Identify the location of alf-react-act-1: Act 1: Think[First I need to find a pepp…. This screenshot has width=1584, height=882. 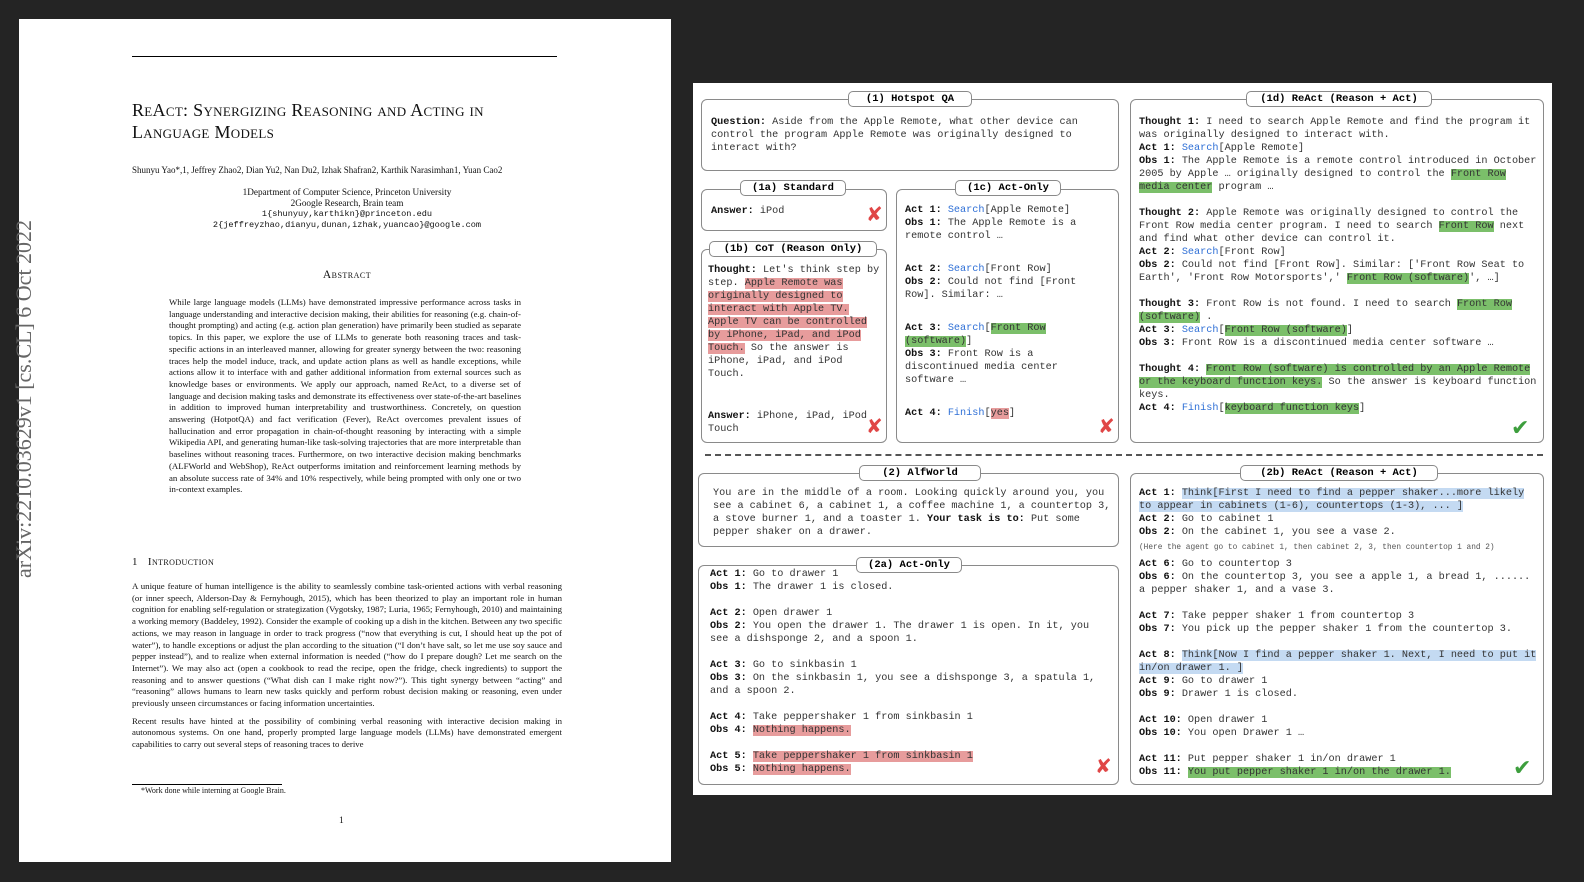
(1339, 500).